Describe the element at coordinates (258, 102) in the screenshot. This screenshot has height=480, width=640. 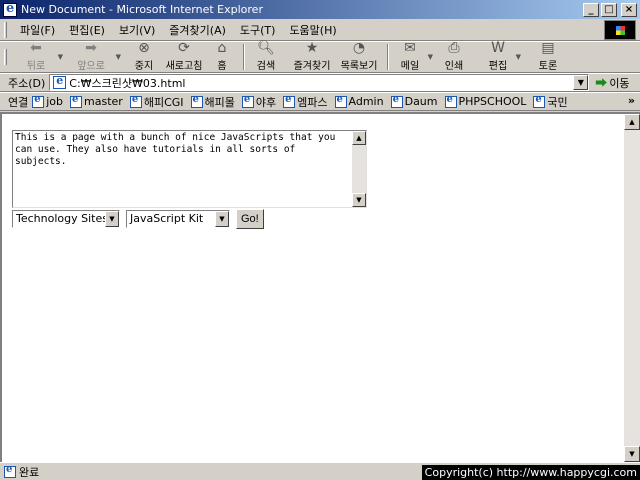
I see `link-yahoo: 야후` at that location.